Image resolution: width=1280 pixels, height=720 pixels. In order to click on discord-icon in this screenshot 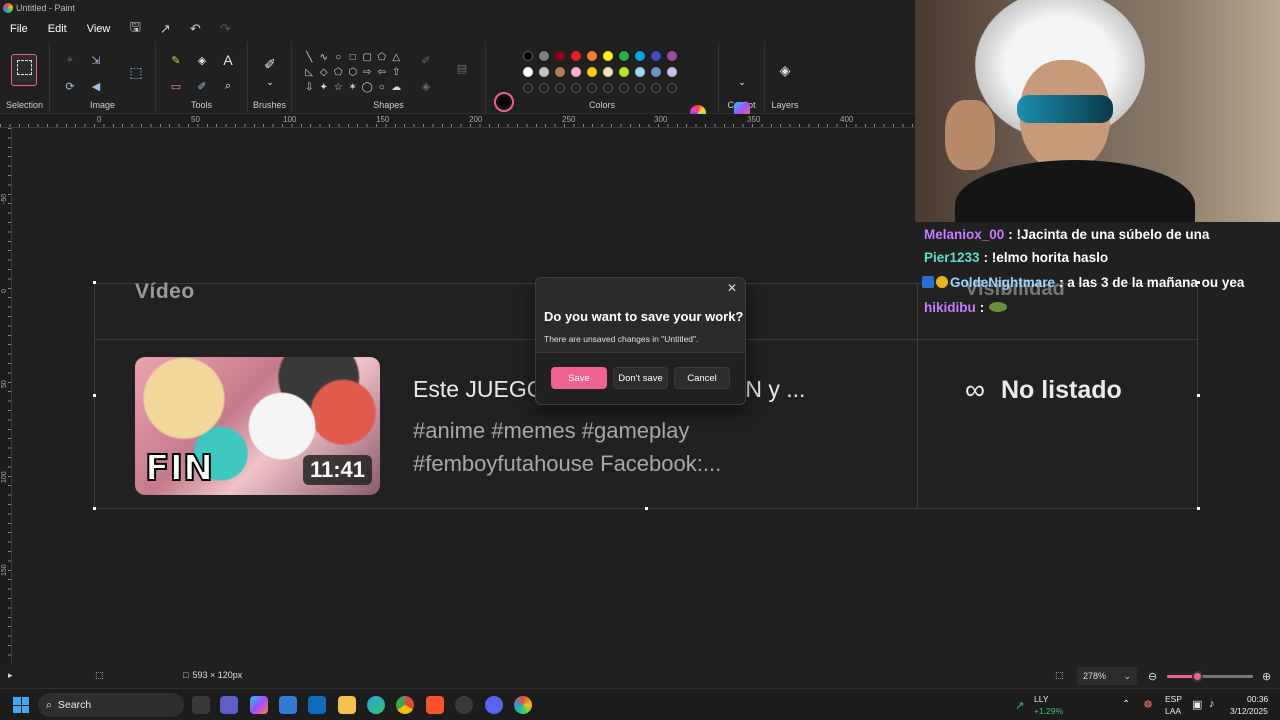, I will do `click(494, 705)`.